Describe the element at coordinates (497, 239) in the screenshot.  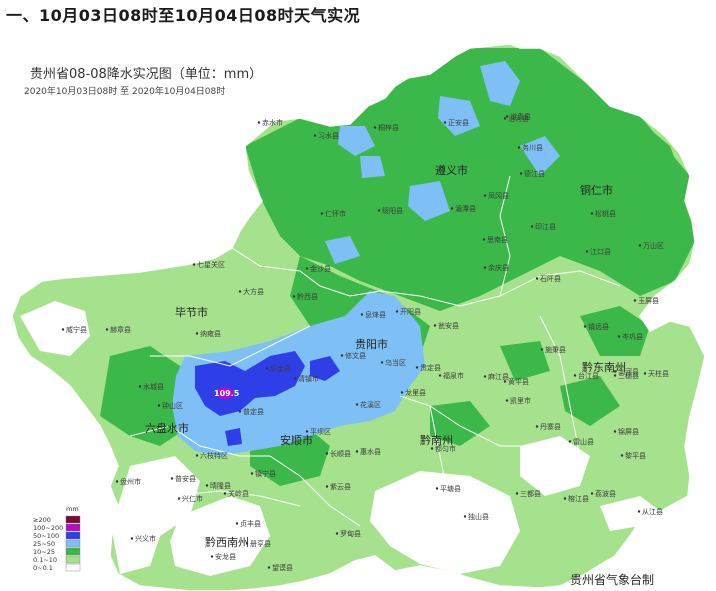
I see `county-label: 思南县` at that location.